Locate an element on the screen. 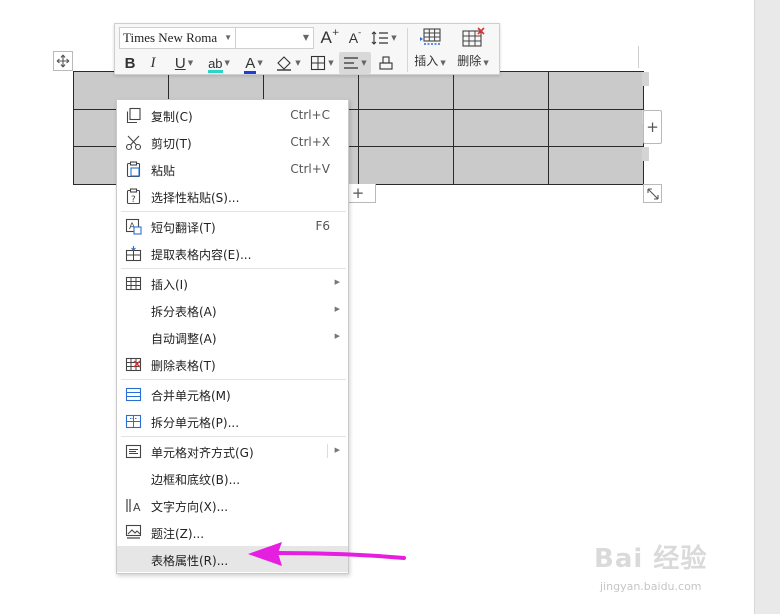  resize-arrows-icon is located at coordinates (652, 193).